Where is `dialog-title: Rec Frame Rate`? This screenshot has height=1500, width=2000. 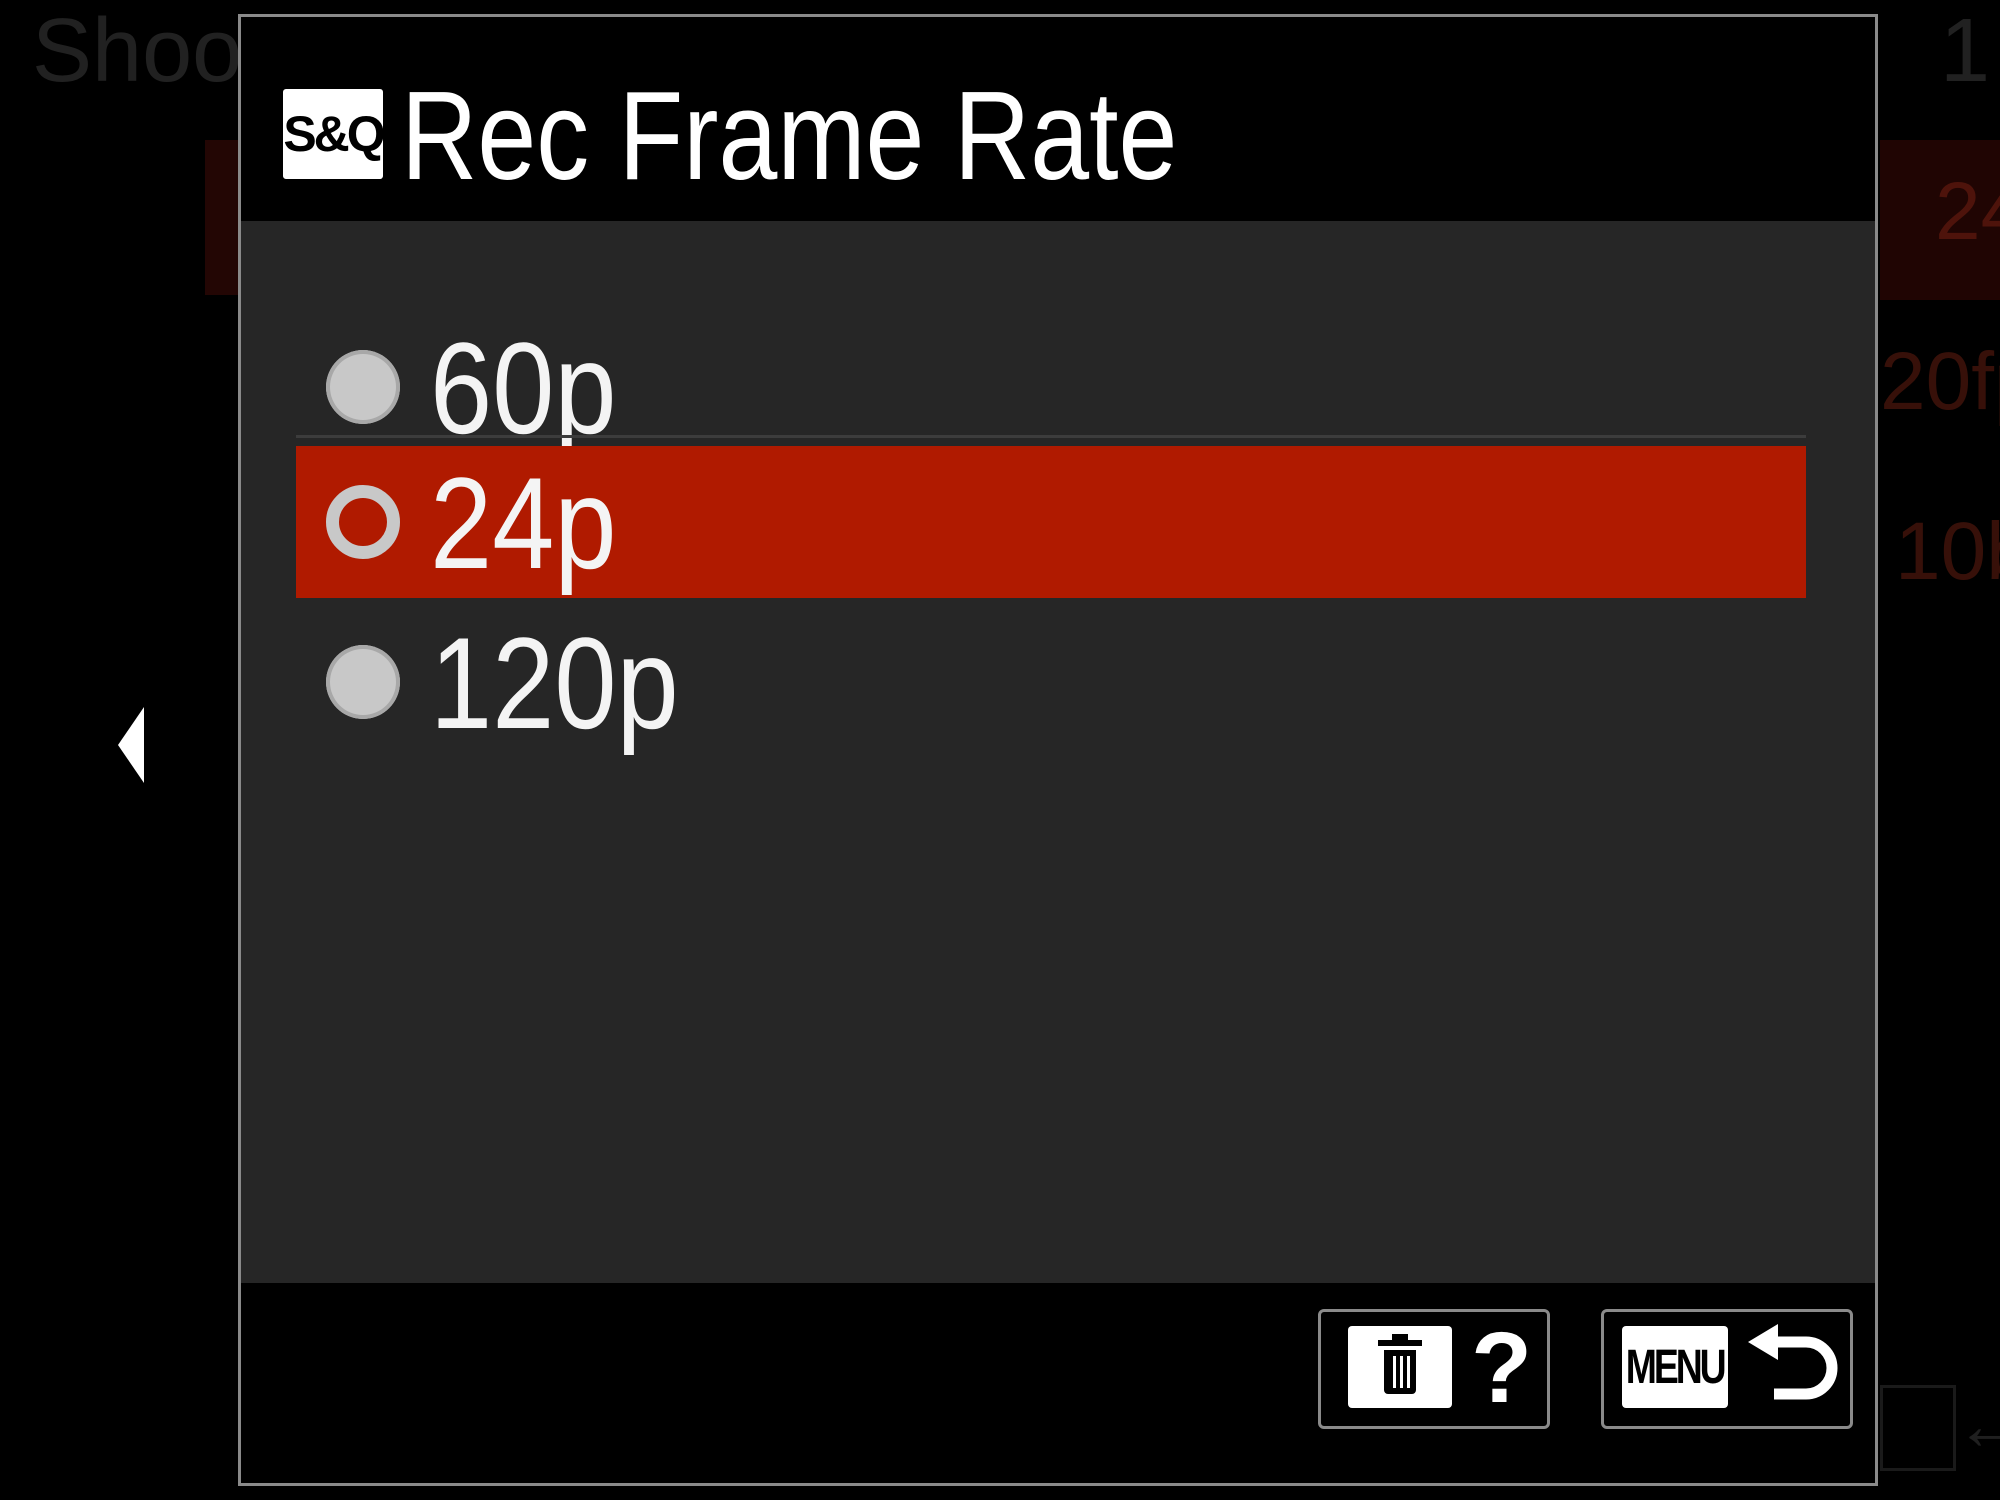 dialog-title: Rec Frame Rate is located at coordinates (789, 135).